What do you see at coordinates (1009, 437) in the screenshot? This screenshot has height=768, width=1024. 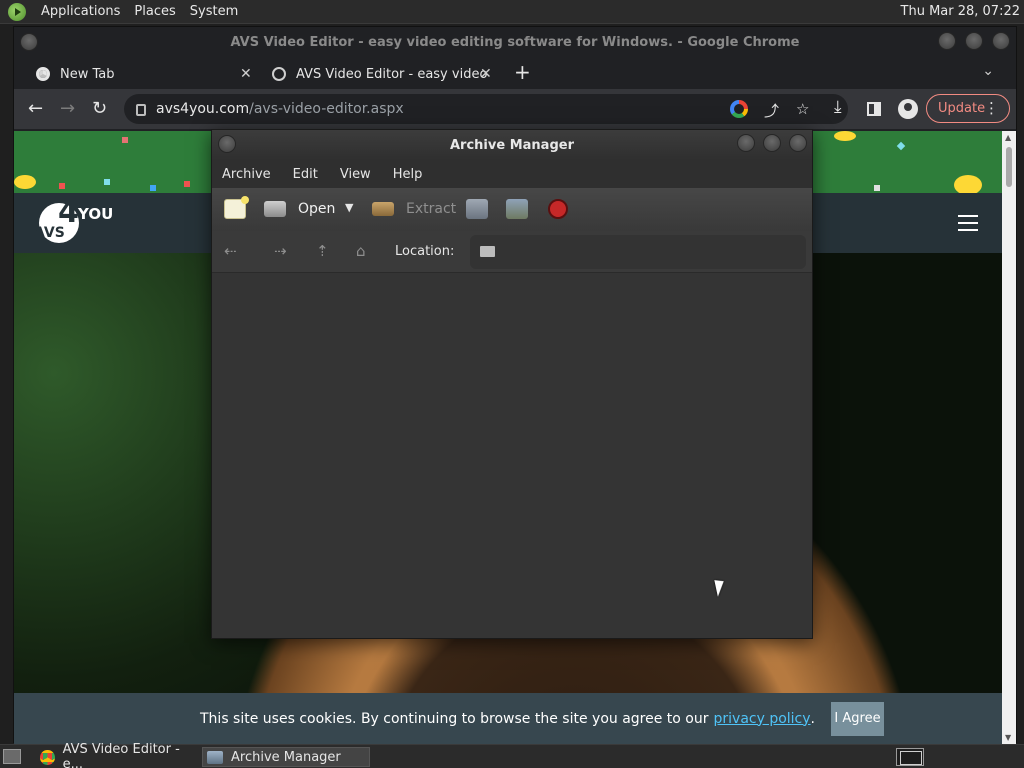 I see `page-scrollbar: ▲ ▼` at bounding box center [1009, 437].